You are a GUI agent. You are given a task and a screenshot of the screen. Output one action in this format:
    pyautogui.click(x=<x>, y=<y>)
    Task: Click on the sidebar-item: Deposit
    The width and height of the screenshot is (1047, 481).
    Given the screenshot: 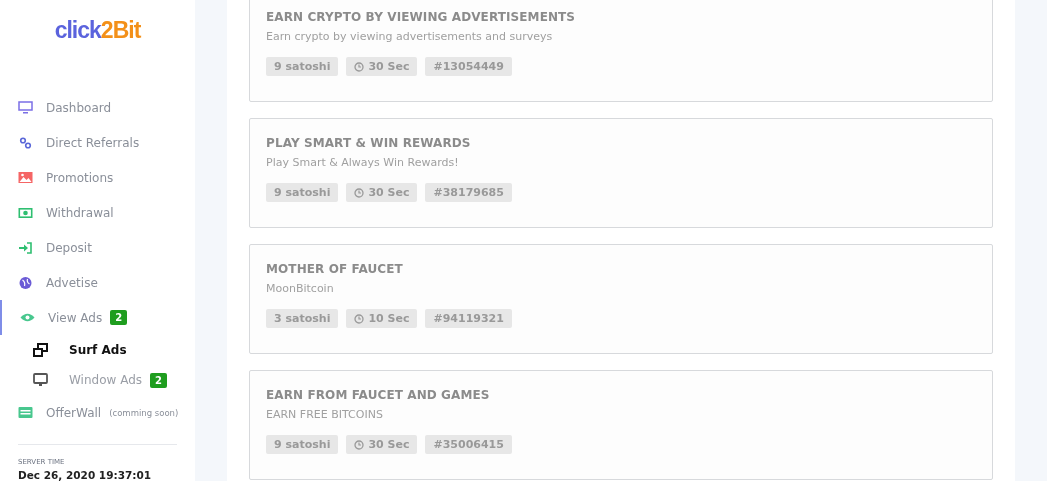 What is the action you would take?
    pyautogui.click(x=97, y=247)
    